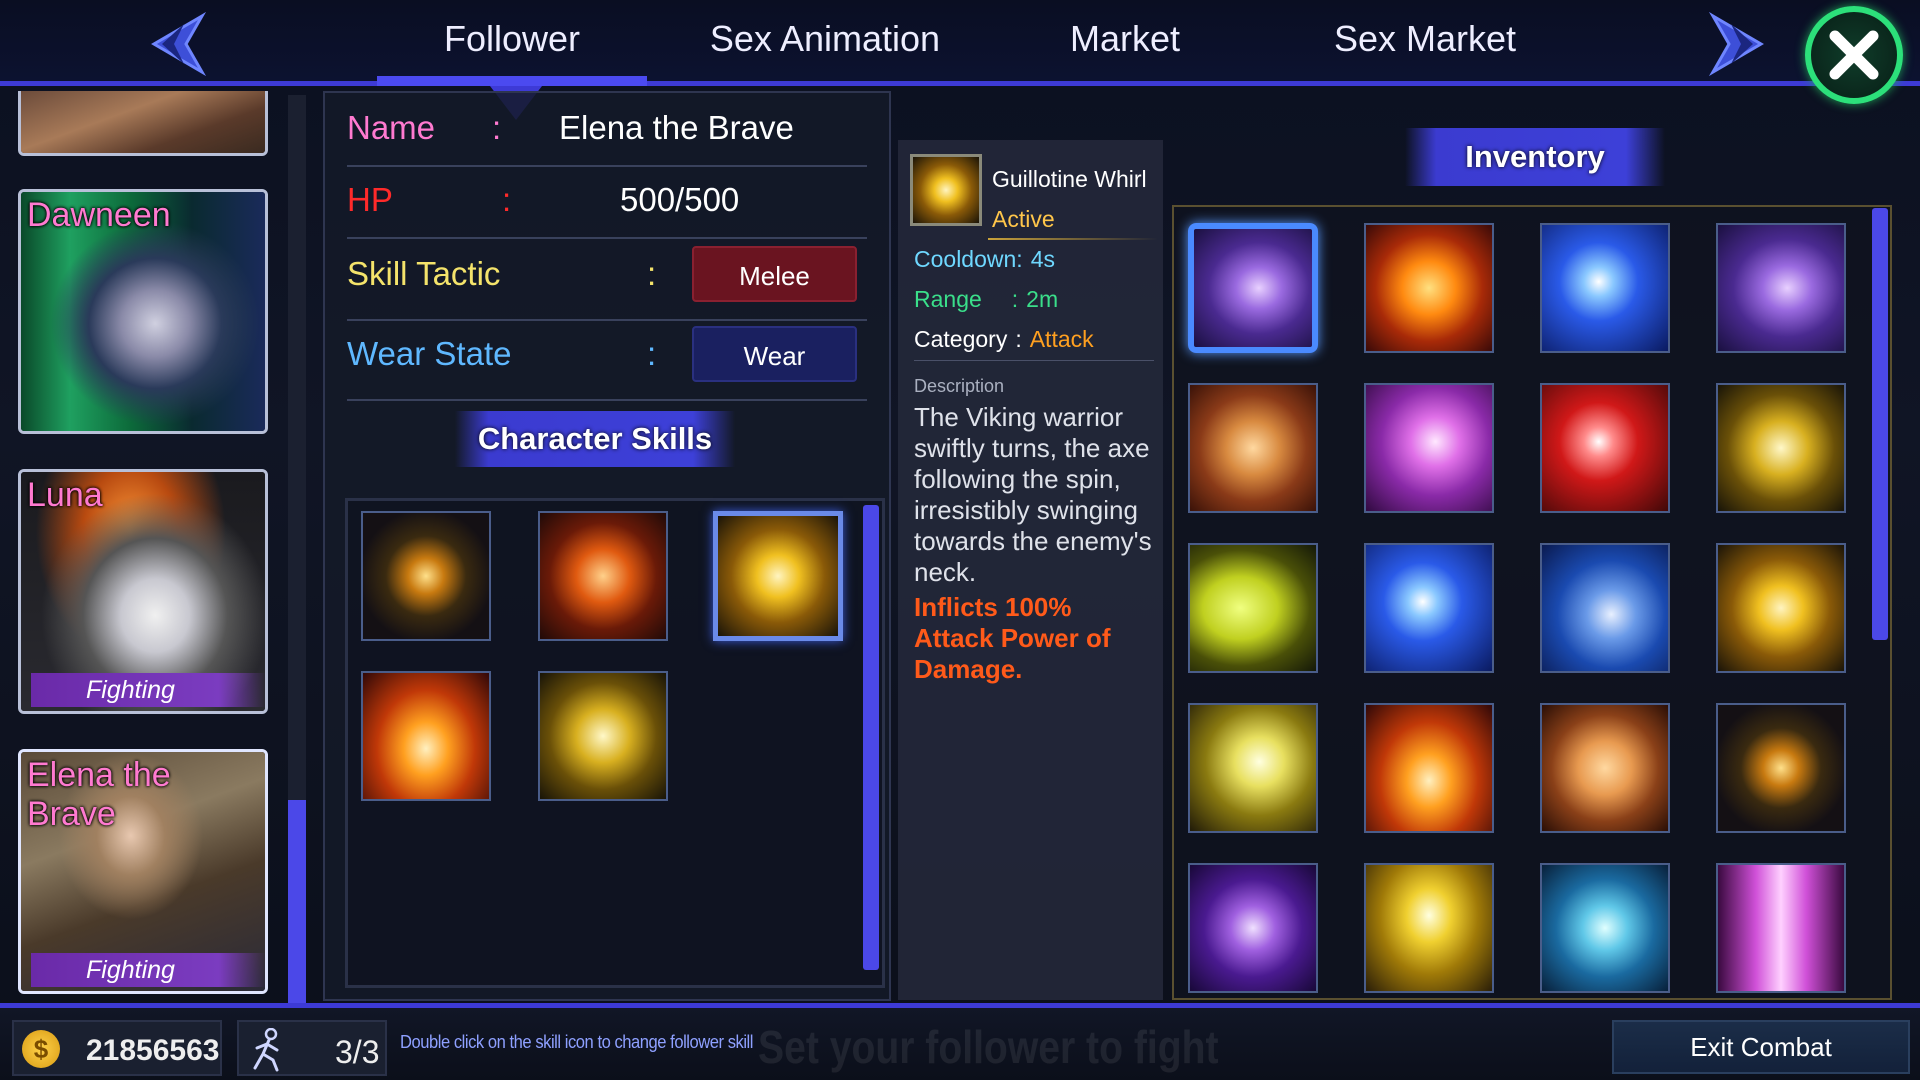  Describe the element at coordinates (1781, 768) in the screenshot. I see `inventory-scythe-slash-icon` at that location.